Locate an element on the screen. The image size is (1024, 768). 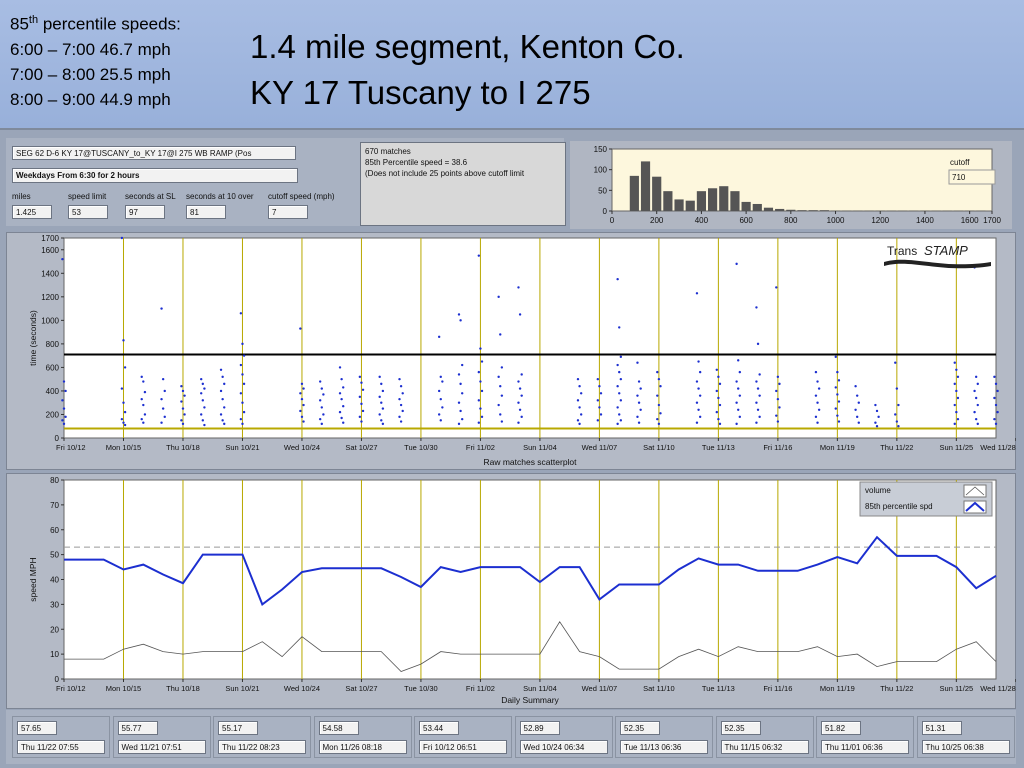
top-speed-date: Wed 10/24 06:34 is located at coordinates (563, 747).